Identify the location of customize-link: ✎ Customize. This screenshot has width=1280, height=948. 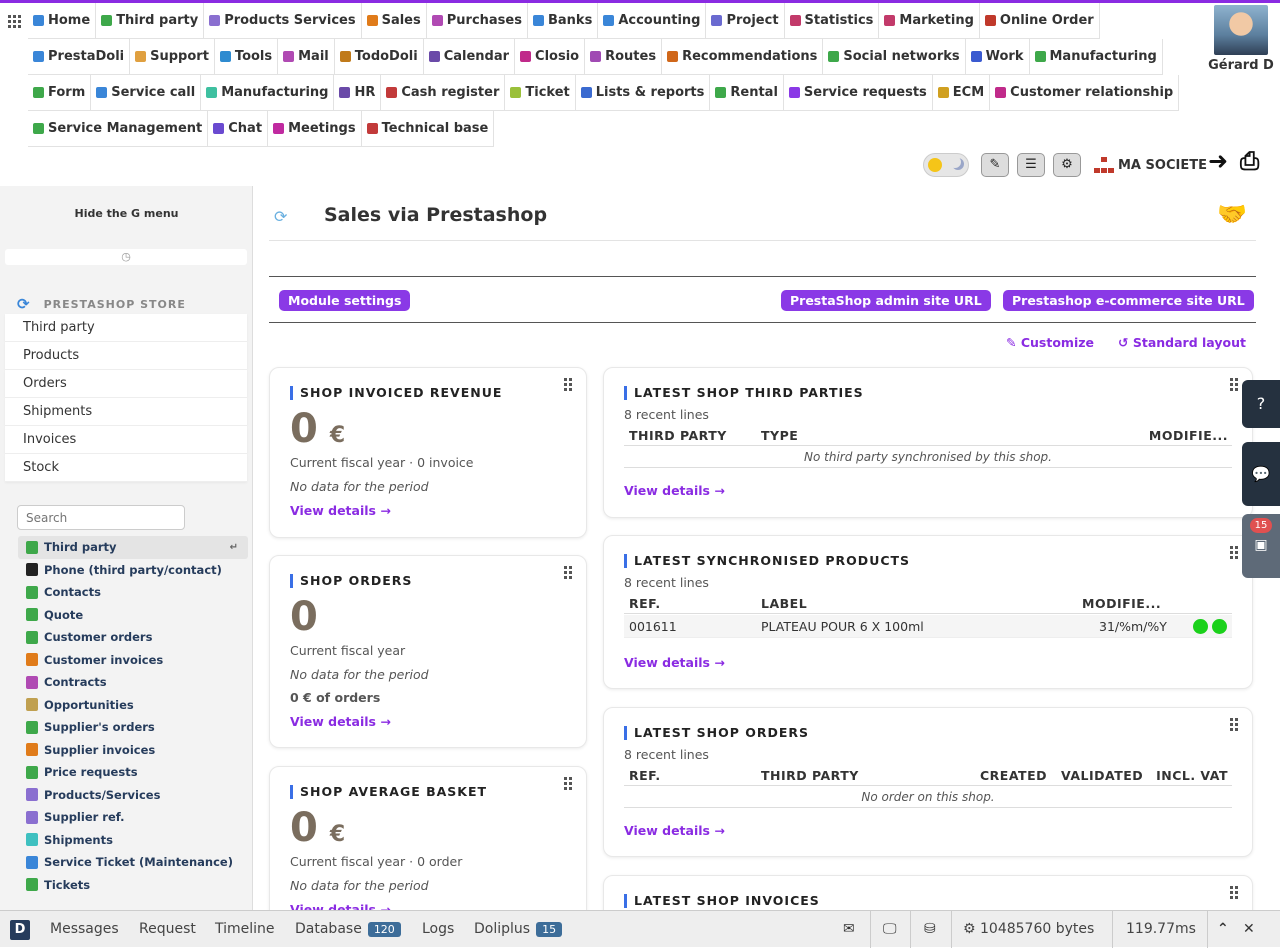
(1050, 342).